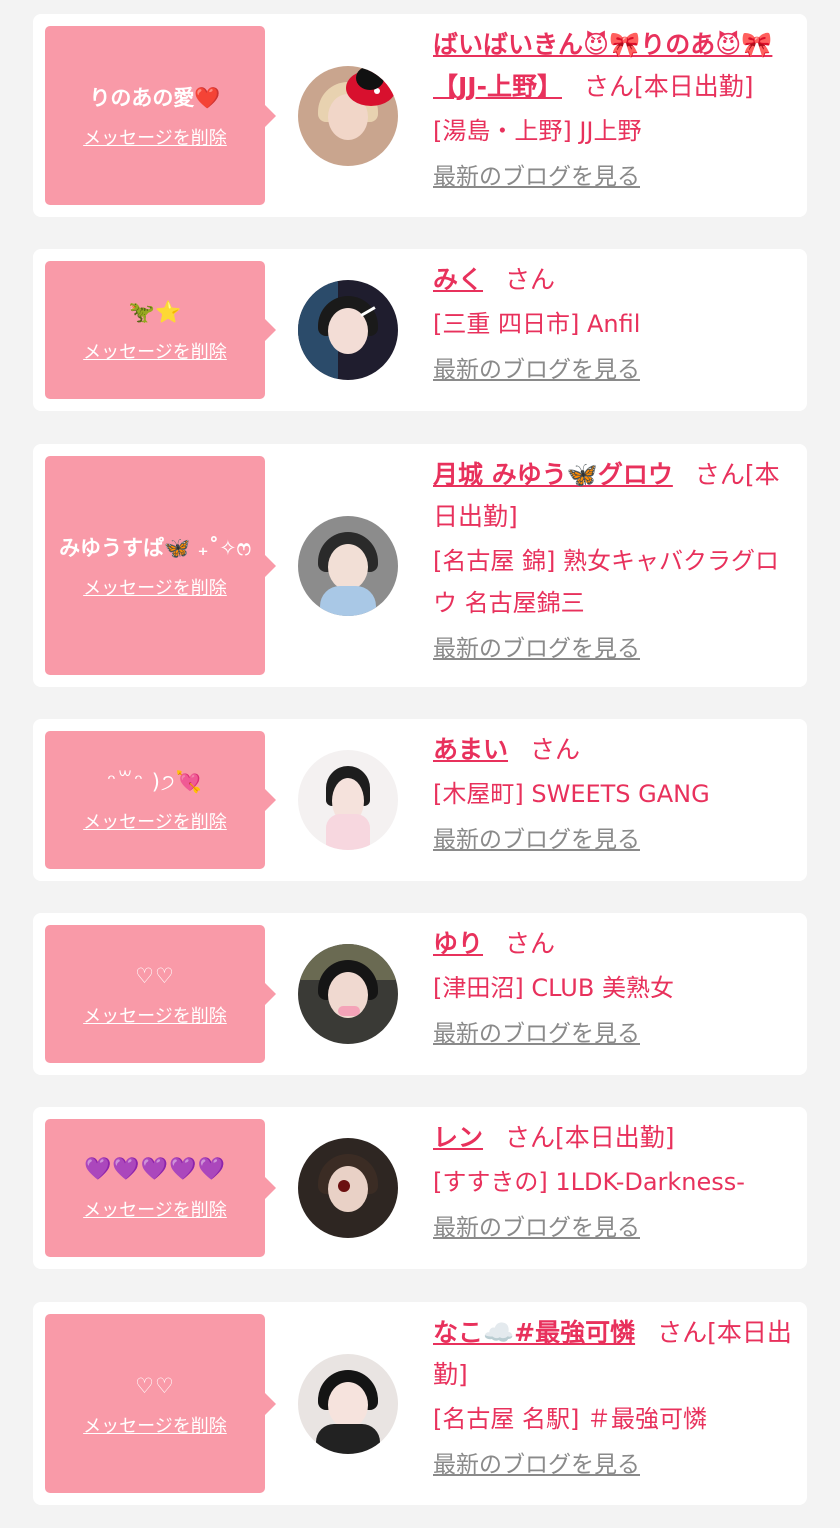 The image size is (840, 1528). I want to click on shop-link: [名古屋 名駅] ＃最強可憐, so click(613, 1419).